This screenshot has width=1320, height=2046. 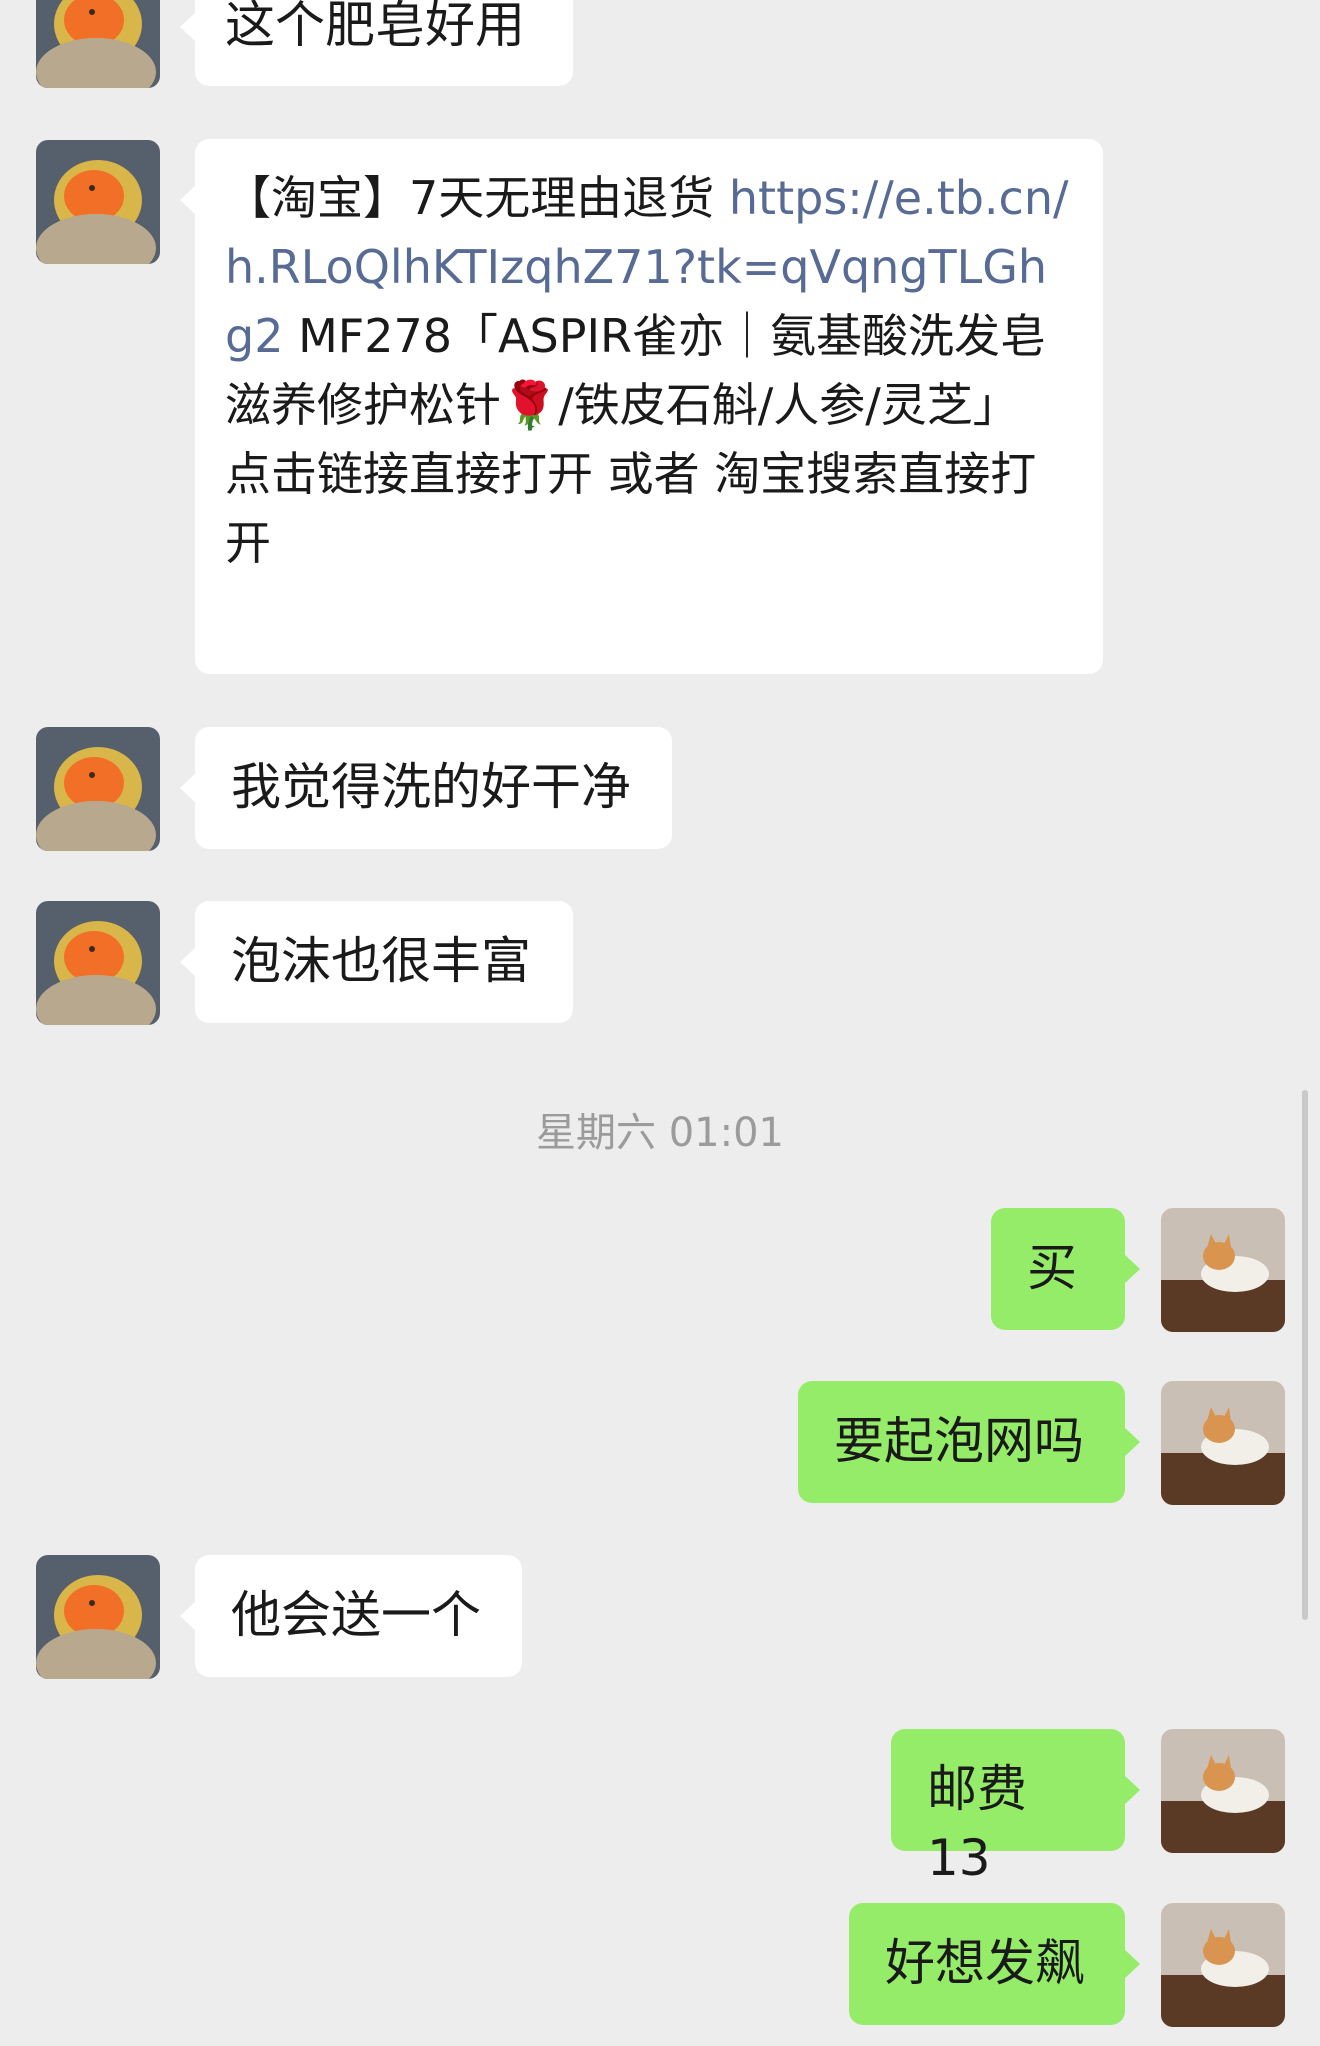 What do you see at coordinates (381, 961) in the screenshot?
I see `message-text: 泡沫也很丰富` at bounding box center [381, 961].